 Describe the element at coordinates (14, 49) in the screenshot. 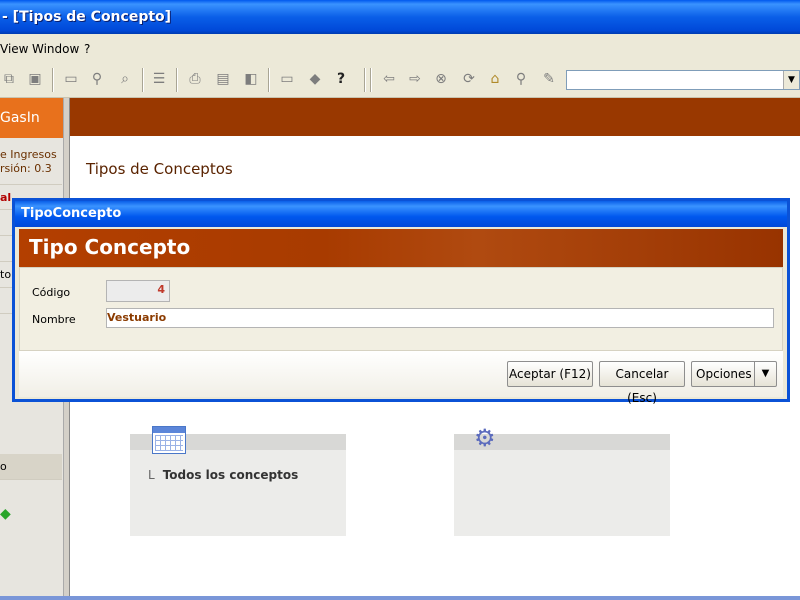

I see `menu-view: View` at that location.